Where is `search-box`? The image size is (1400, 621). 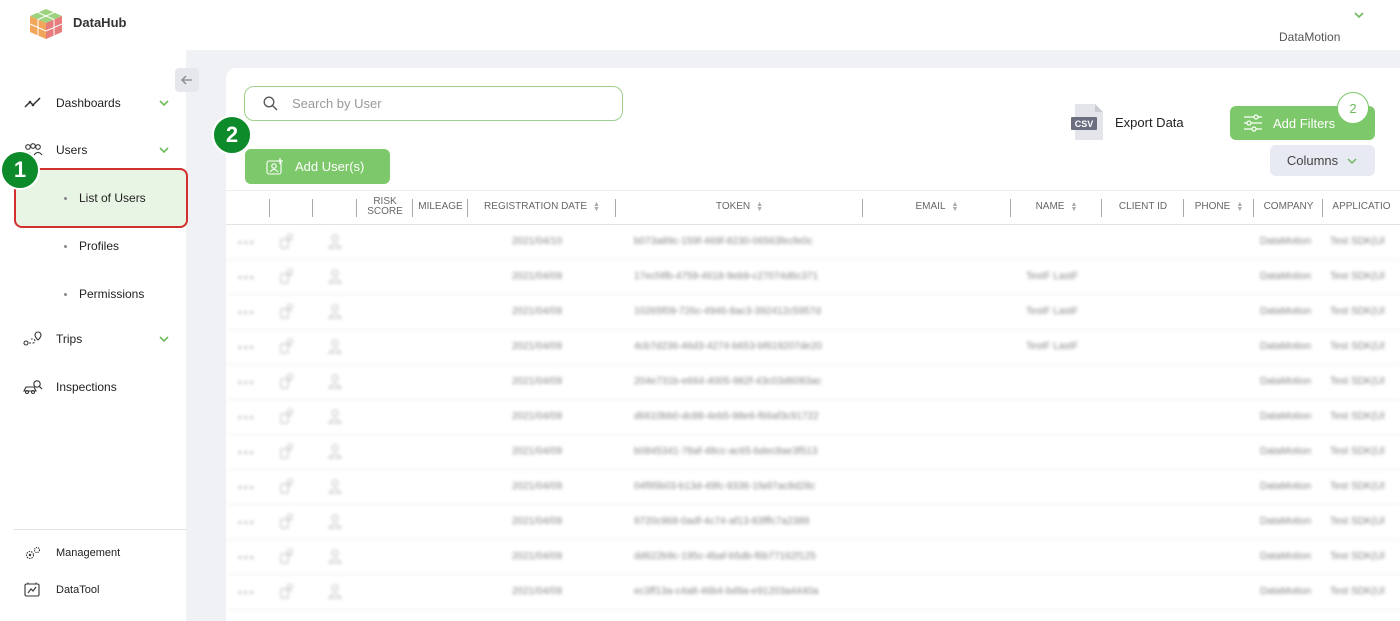
search-box is located at coordinates (433, 103).